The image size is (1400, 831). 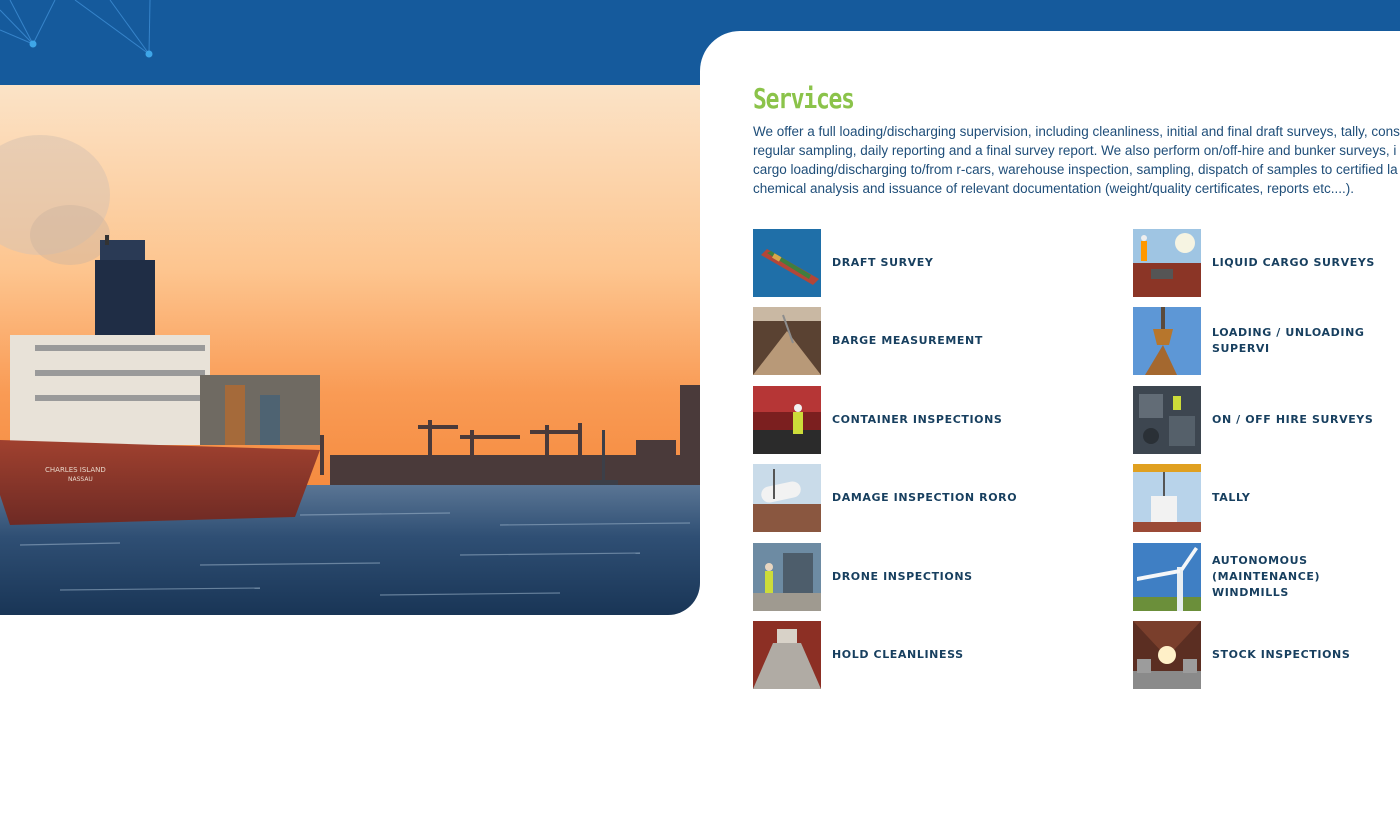 What do you see at coordinates (80, 479) in the screenshot?
I see `ship-port-text: NASSAU` at bounding box center [80, 479].